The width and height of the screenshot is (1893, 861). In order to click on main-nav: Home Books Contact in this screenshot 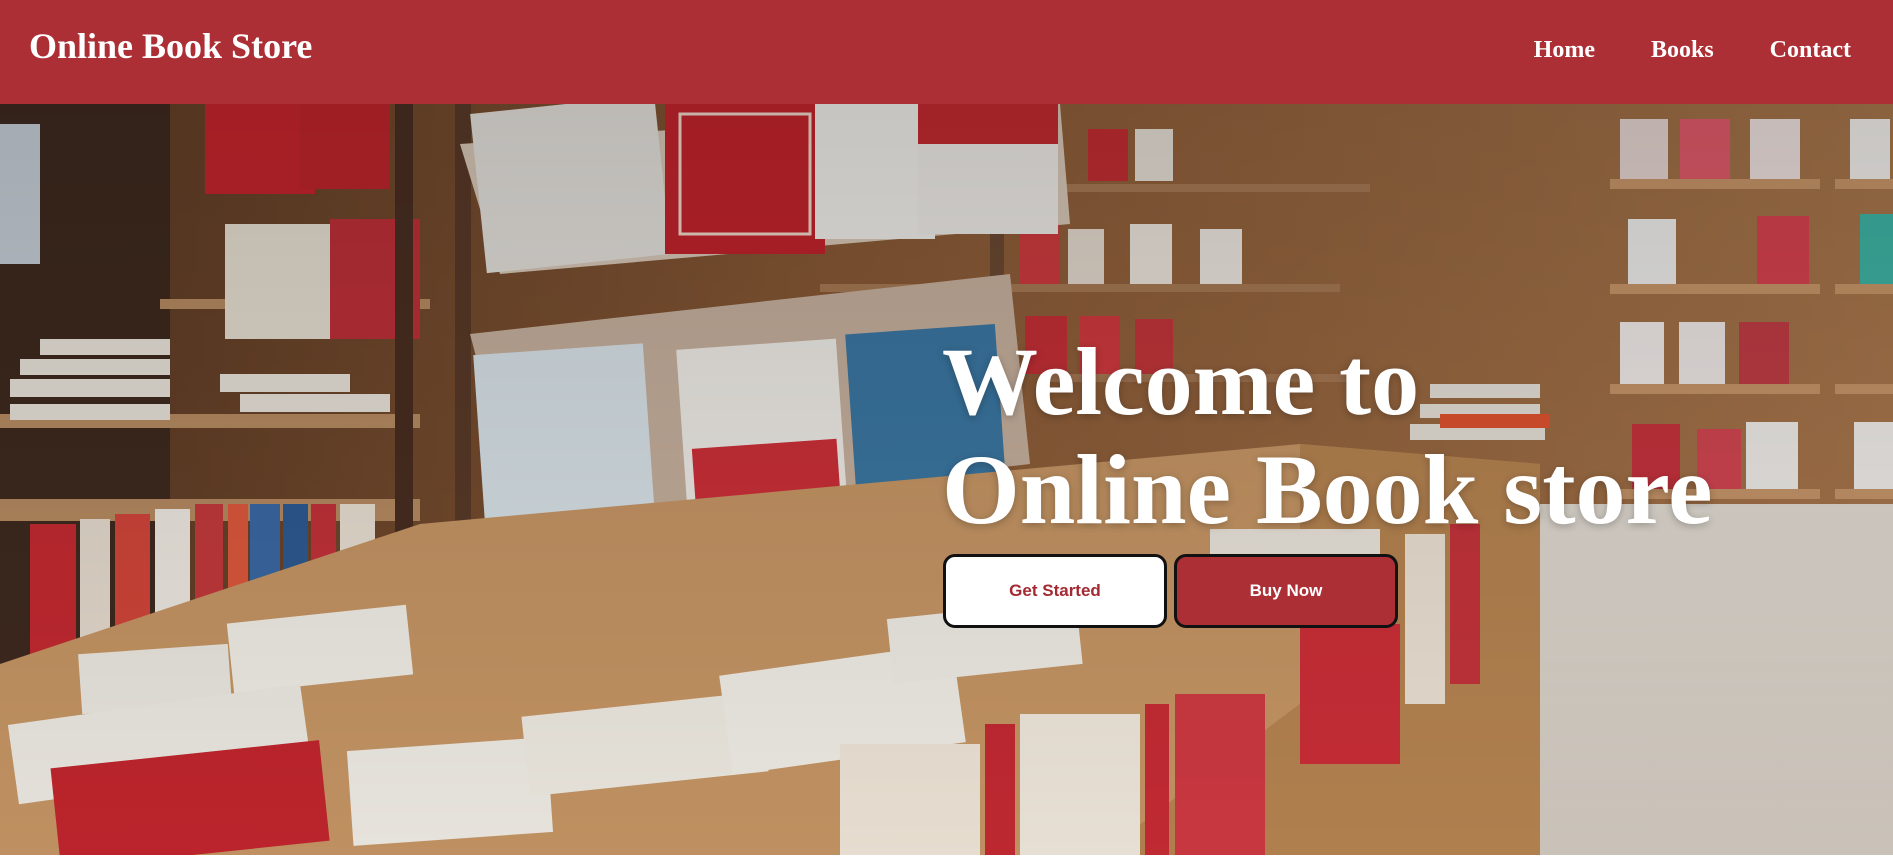, I will do `click(1664, 50)`.